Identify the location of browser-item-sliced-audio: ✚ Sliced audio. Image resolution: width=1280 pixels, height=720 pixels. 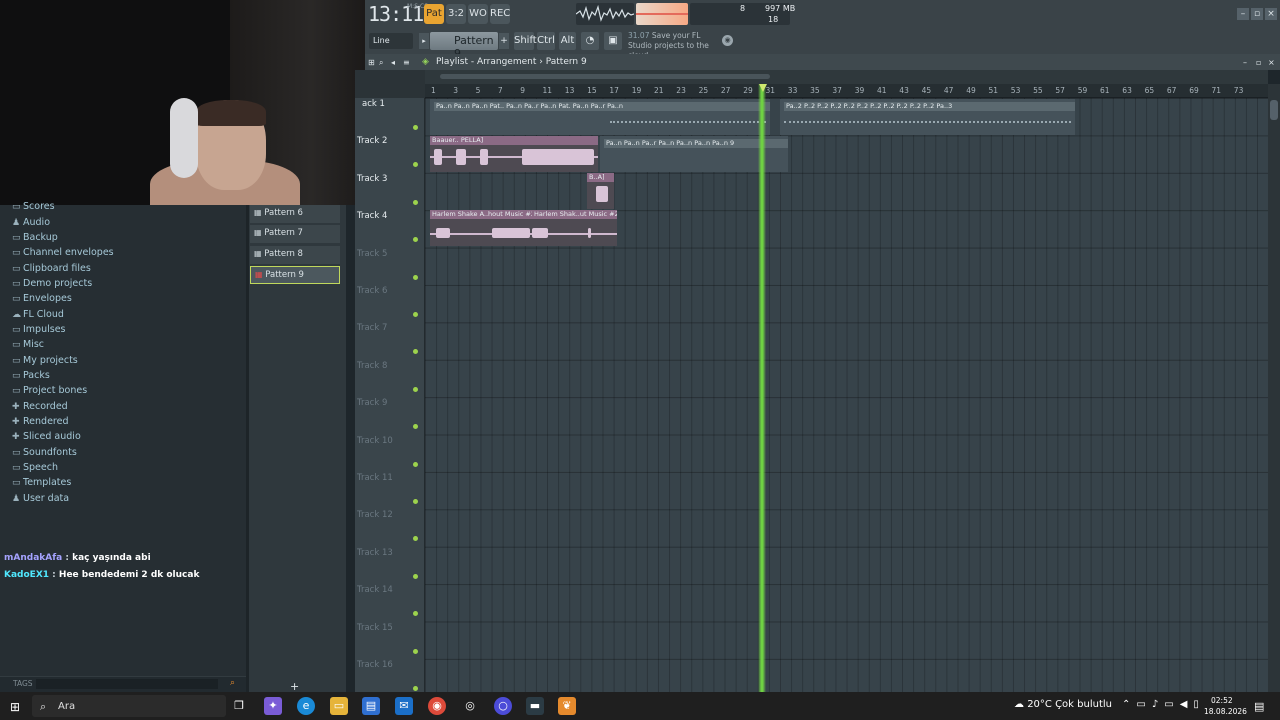
(46, 436).